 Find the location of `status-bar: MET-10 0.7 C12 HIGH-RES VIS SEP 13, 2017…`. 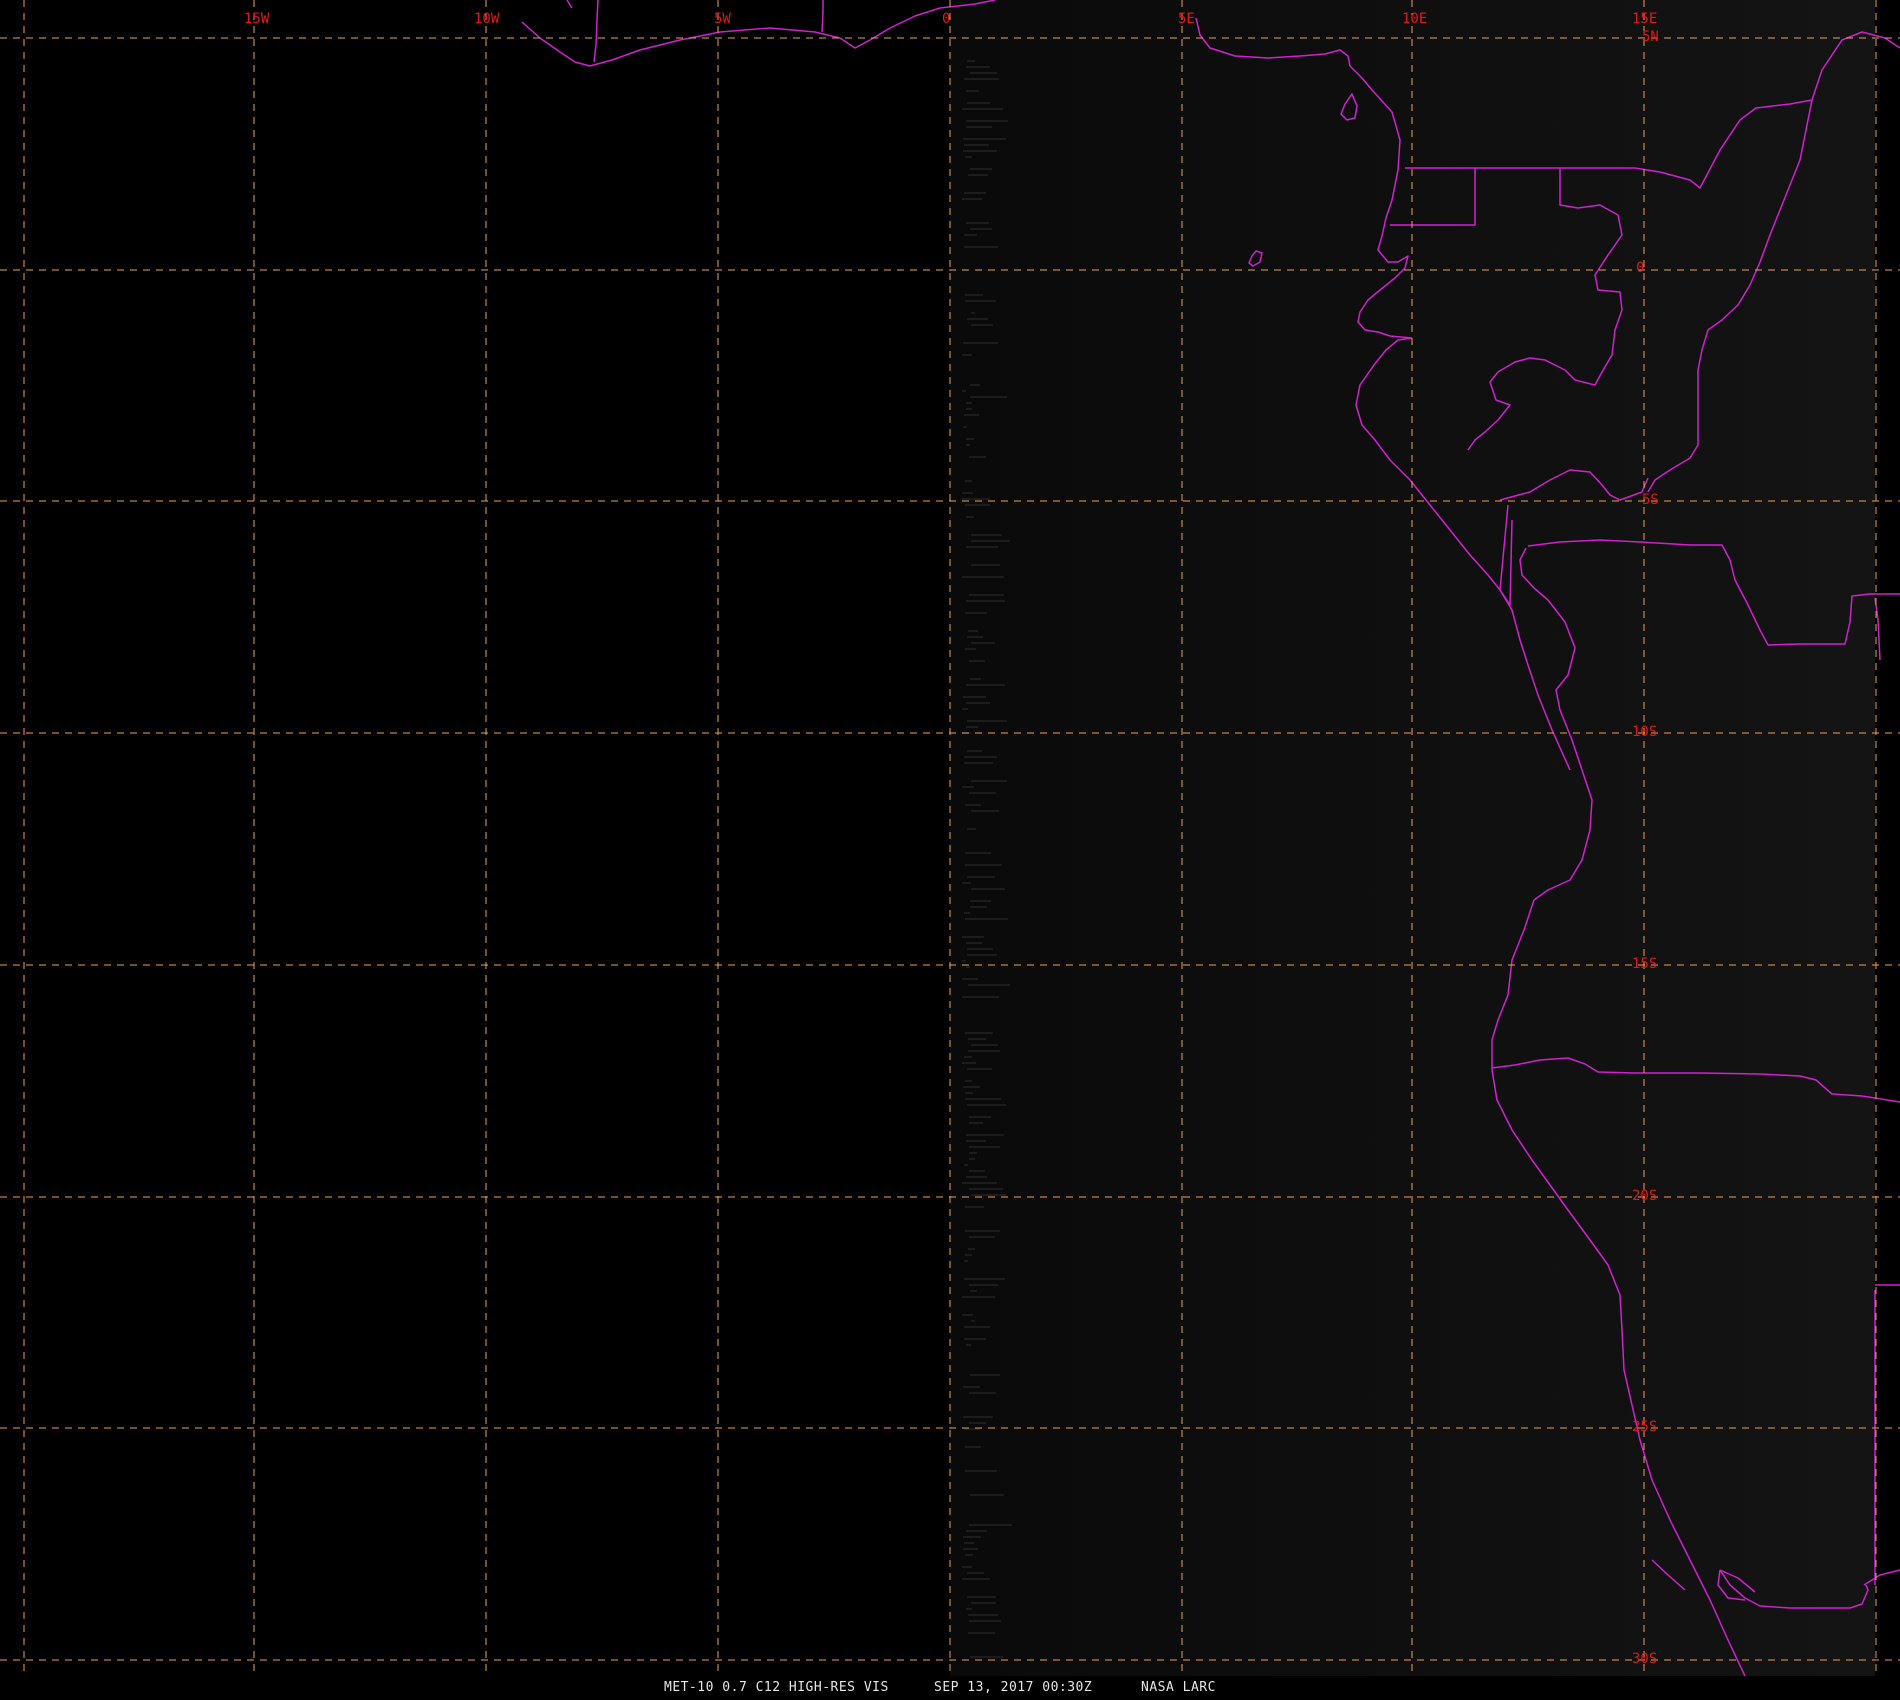

status-bar: MET-10 0.7 C12 HIGH-RES VIS SEP 13, 2017… is located at coordinates (950, 1688).